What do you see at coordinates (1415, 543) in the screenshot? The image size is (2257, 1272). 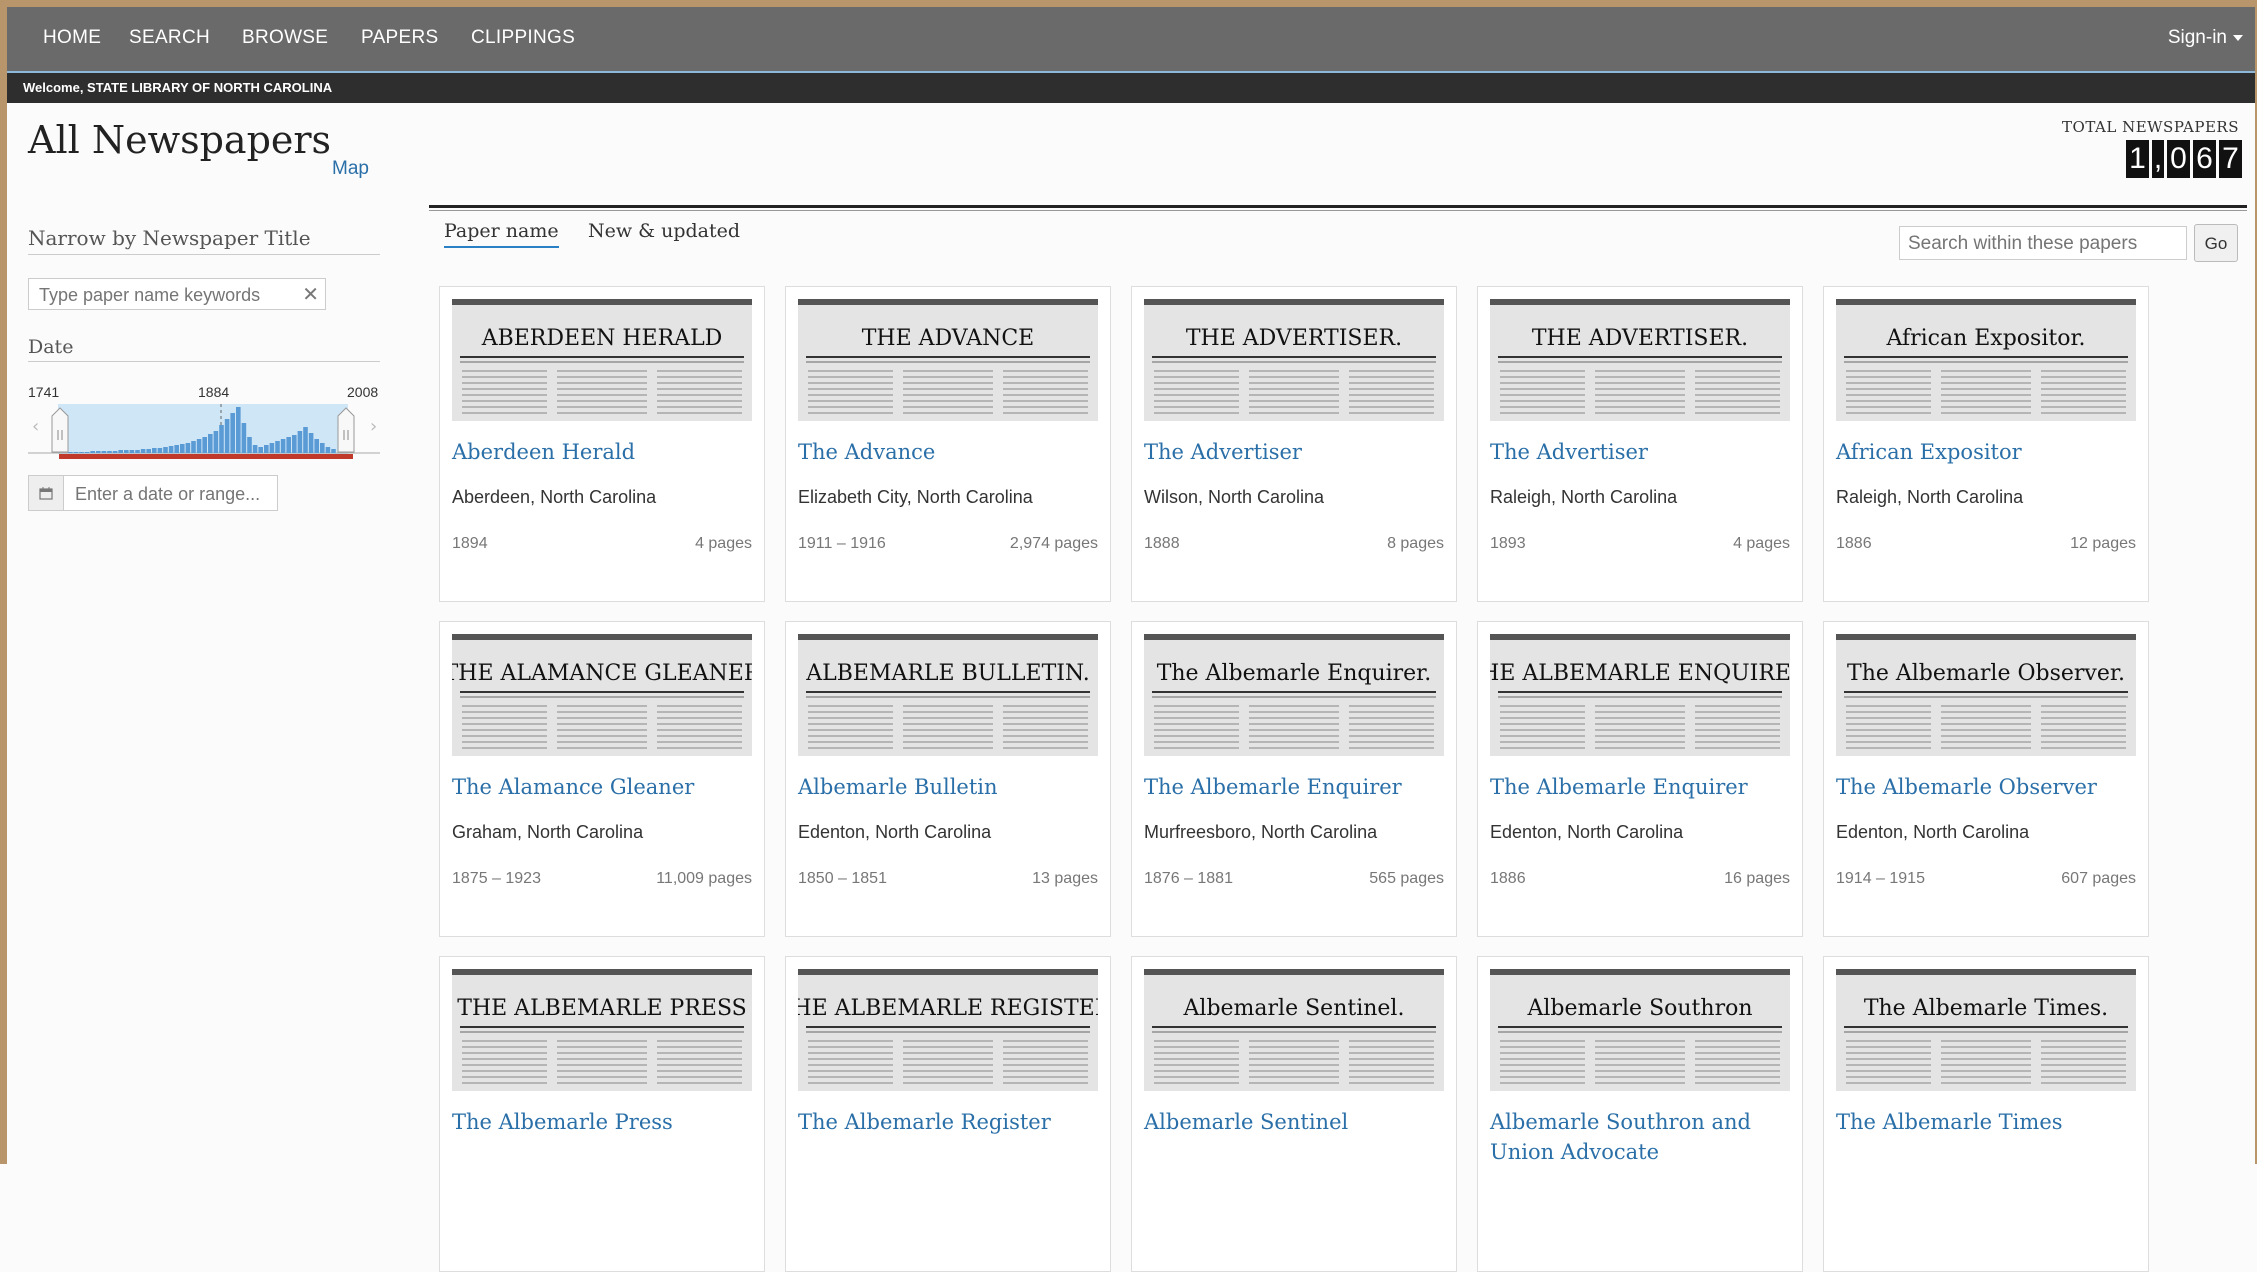 I see `newspaper-page-count: 8 pages` at bounding box center [1415, 543].